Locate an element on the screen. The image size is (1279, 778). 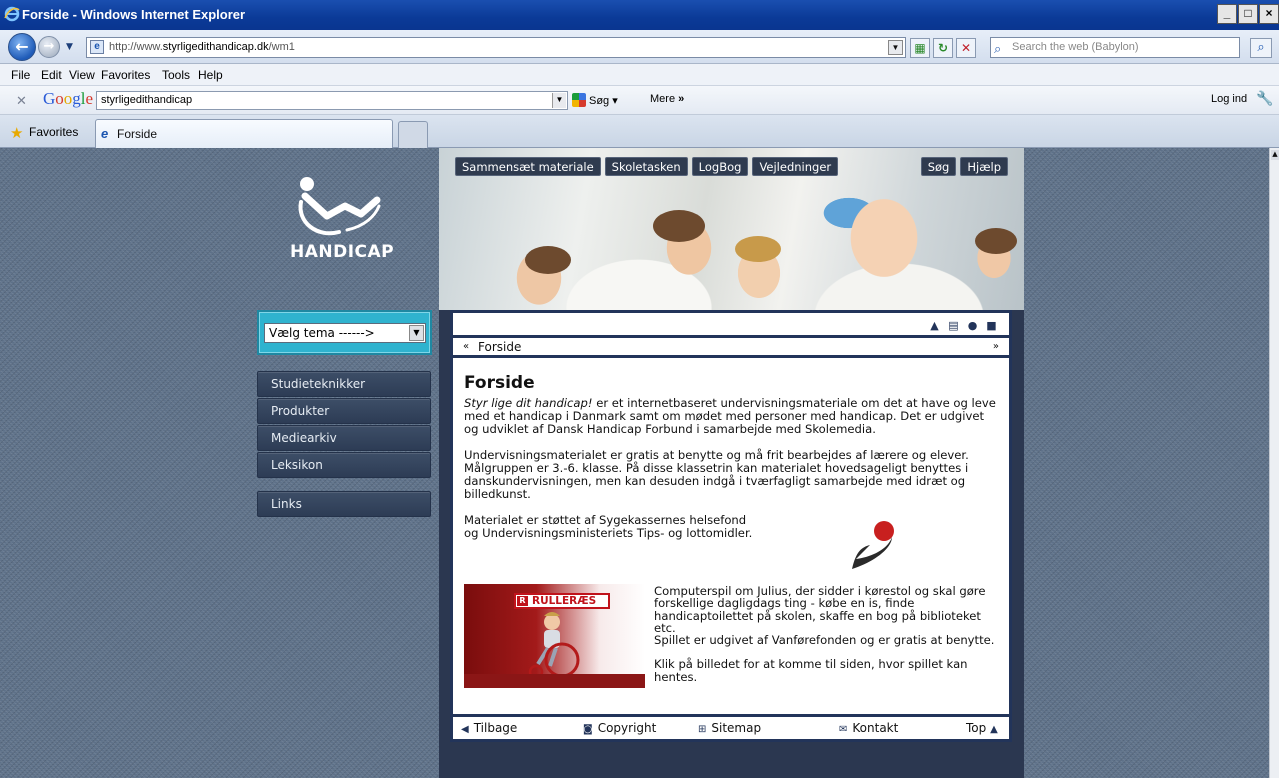
nav-item-links: Links is located at coordinates (344, 504).